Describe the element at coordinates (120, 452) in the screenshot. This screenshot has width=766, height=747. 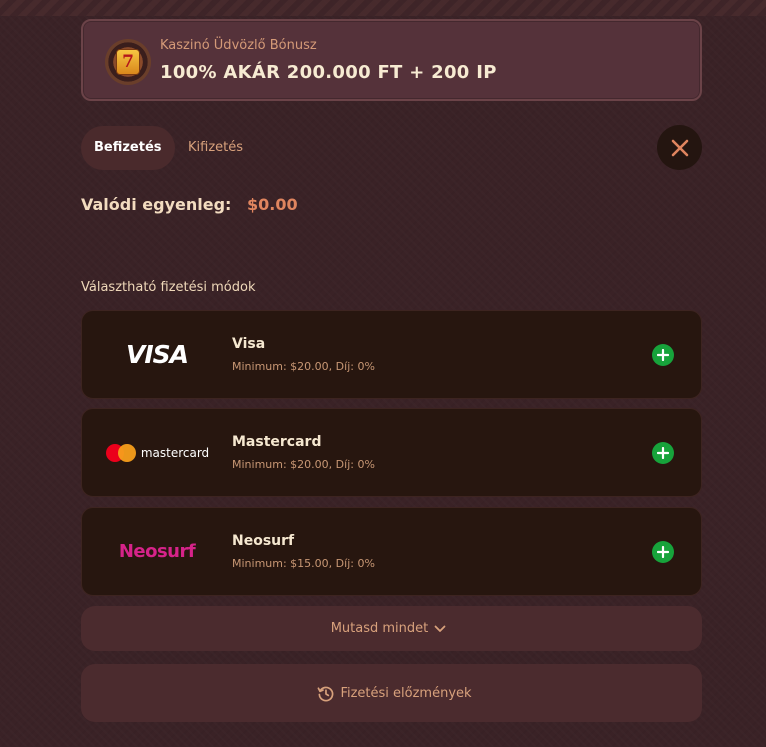
I see `mastercard-circles-icon` at that location.